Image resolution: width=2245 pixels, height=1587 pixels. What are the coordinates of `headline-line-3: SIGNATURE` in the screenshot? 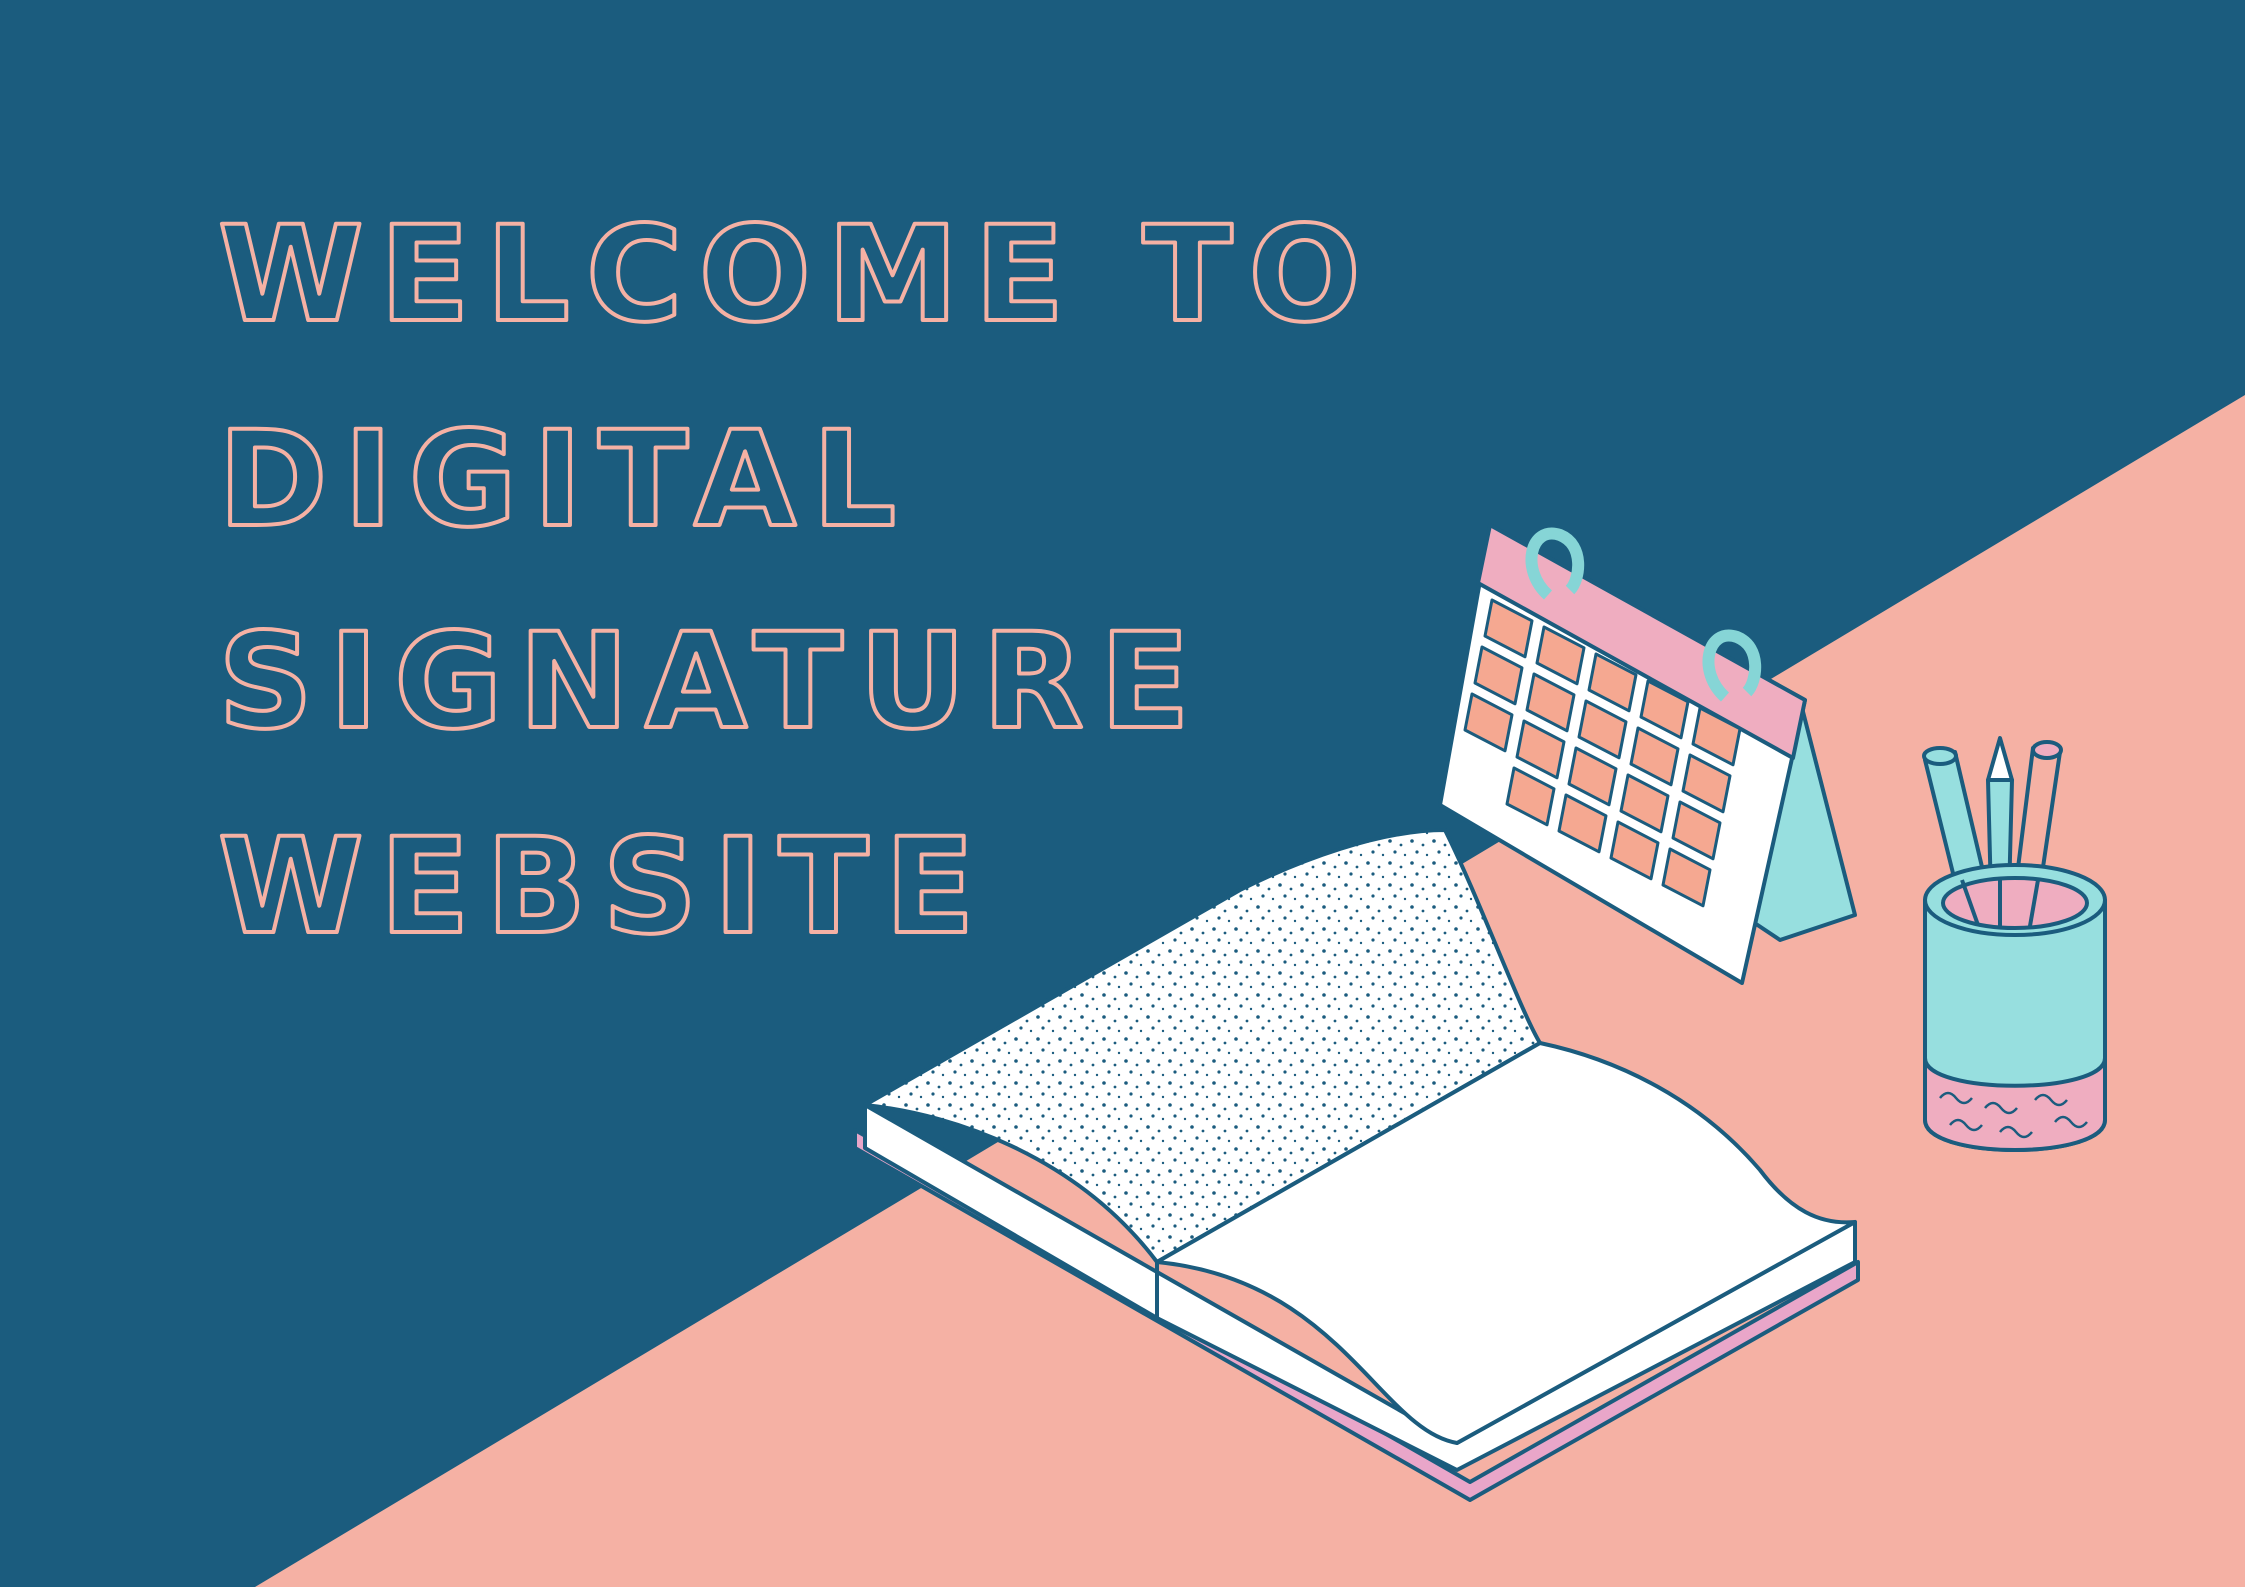 It's located at (712, 682).